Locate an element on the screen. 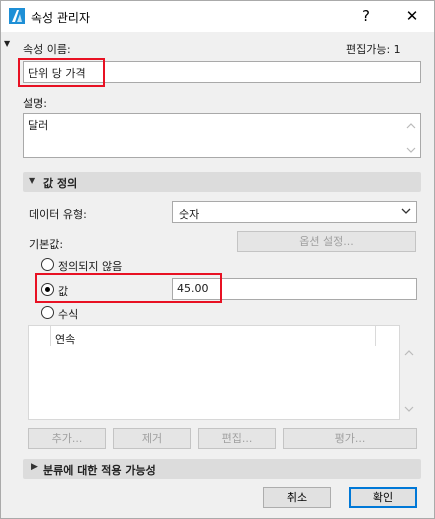 The width and height of the screenshot is (435, 519). classification-title: 분류에 대한 적용 가능성 is located at coordinates (99, 470).